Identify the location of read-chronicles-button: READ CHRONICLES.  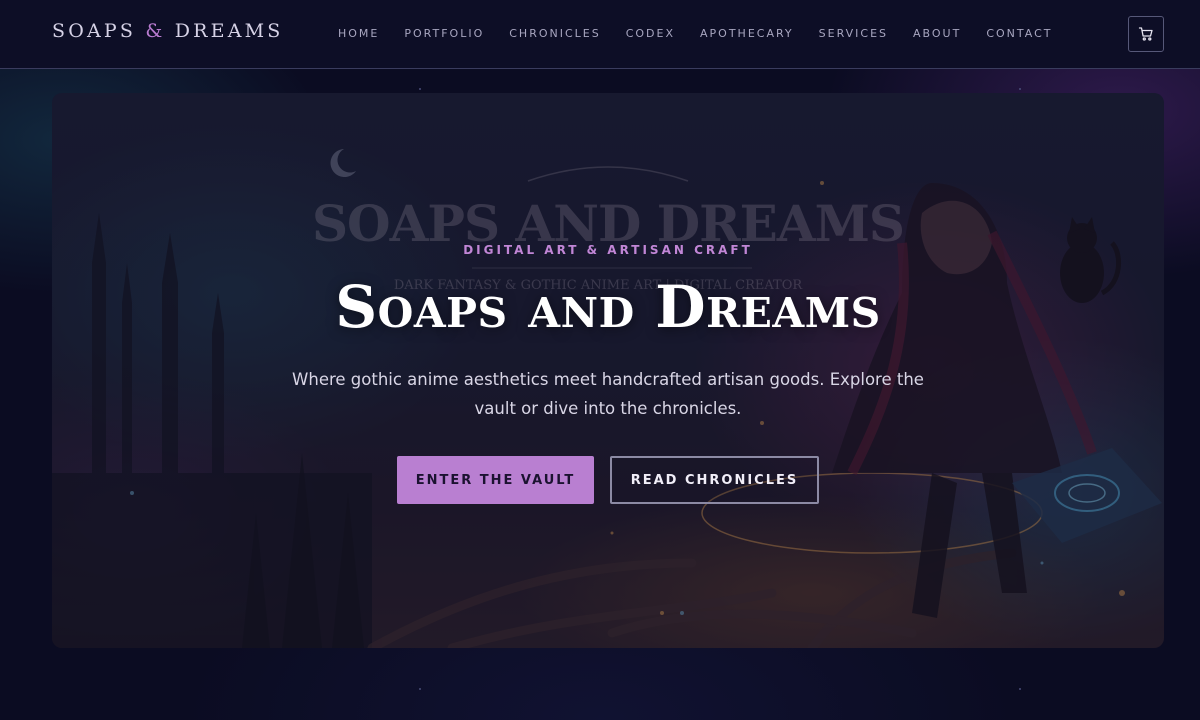
(714, 480).